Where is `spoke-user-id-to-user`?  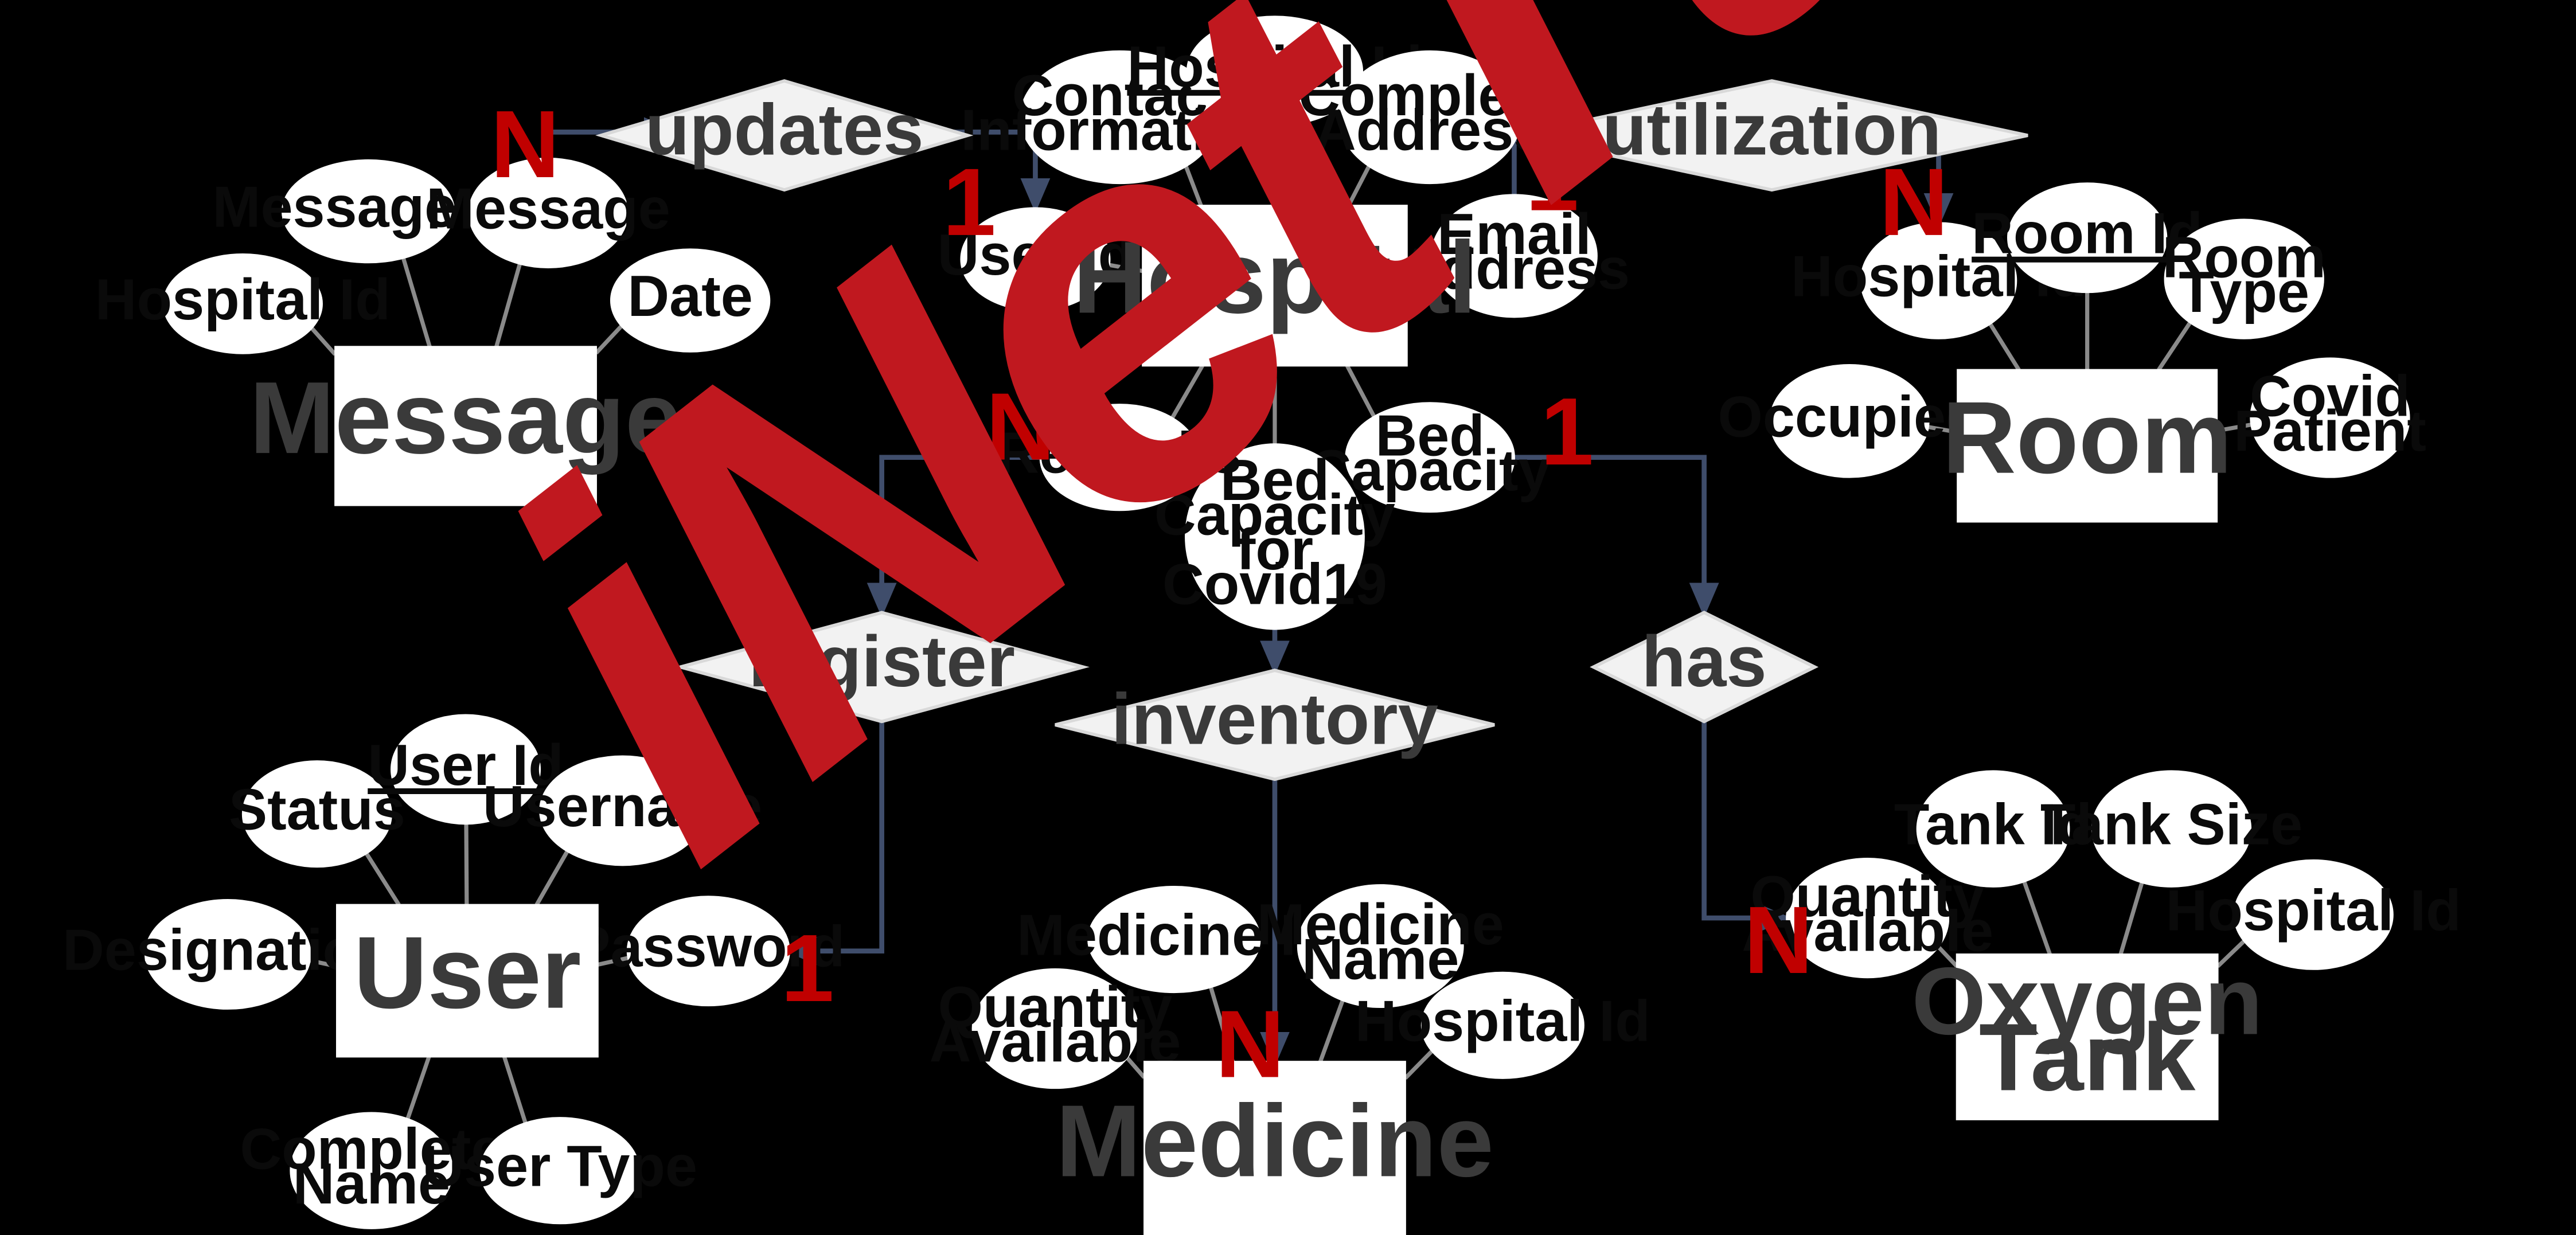
spoke-user-id-to-user is located at coordinates (467, 864).